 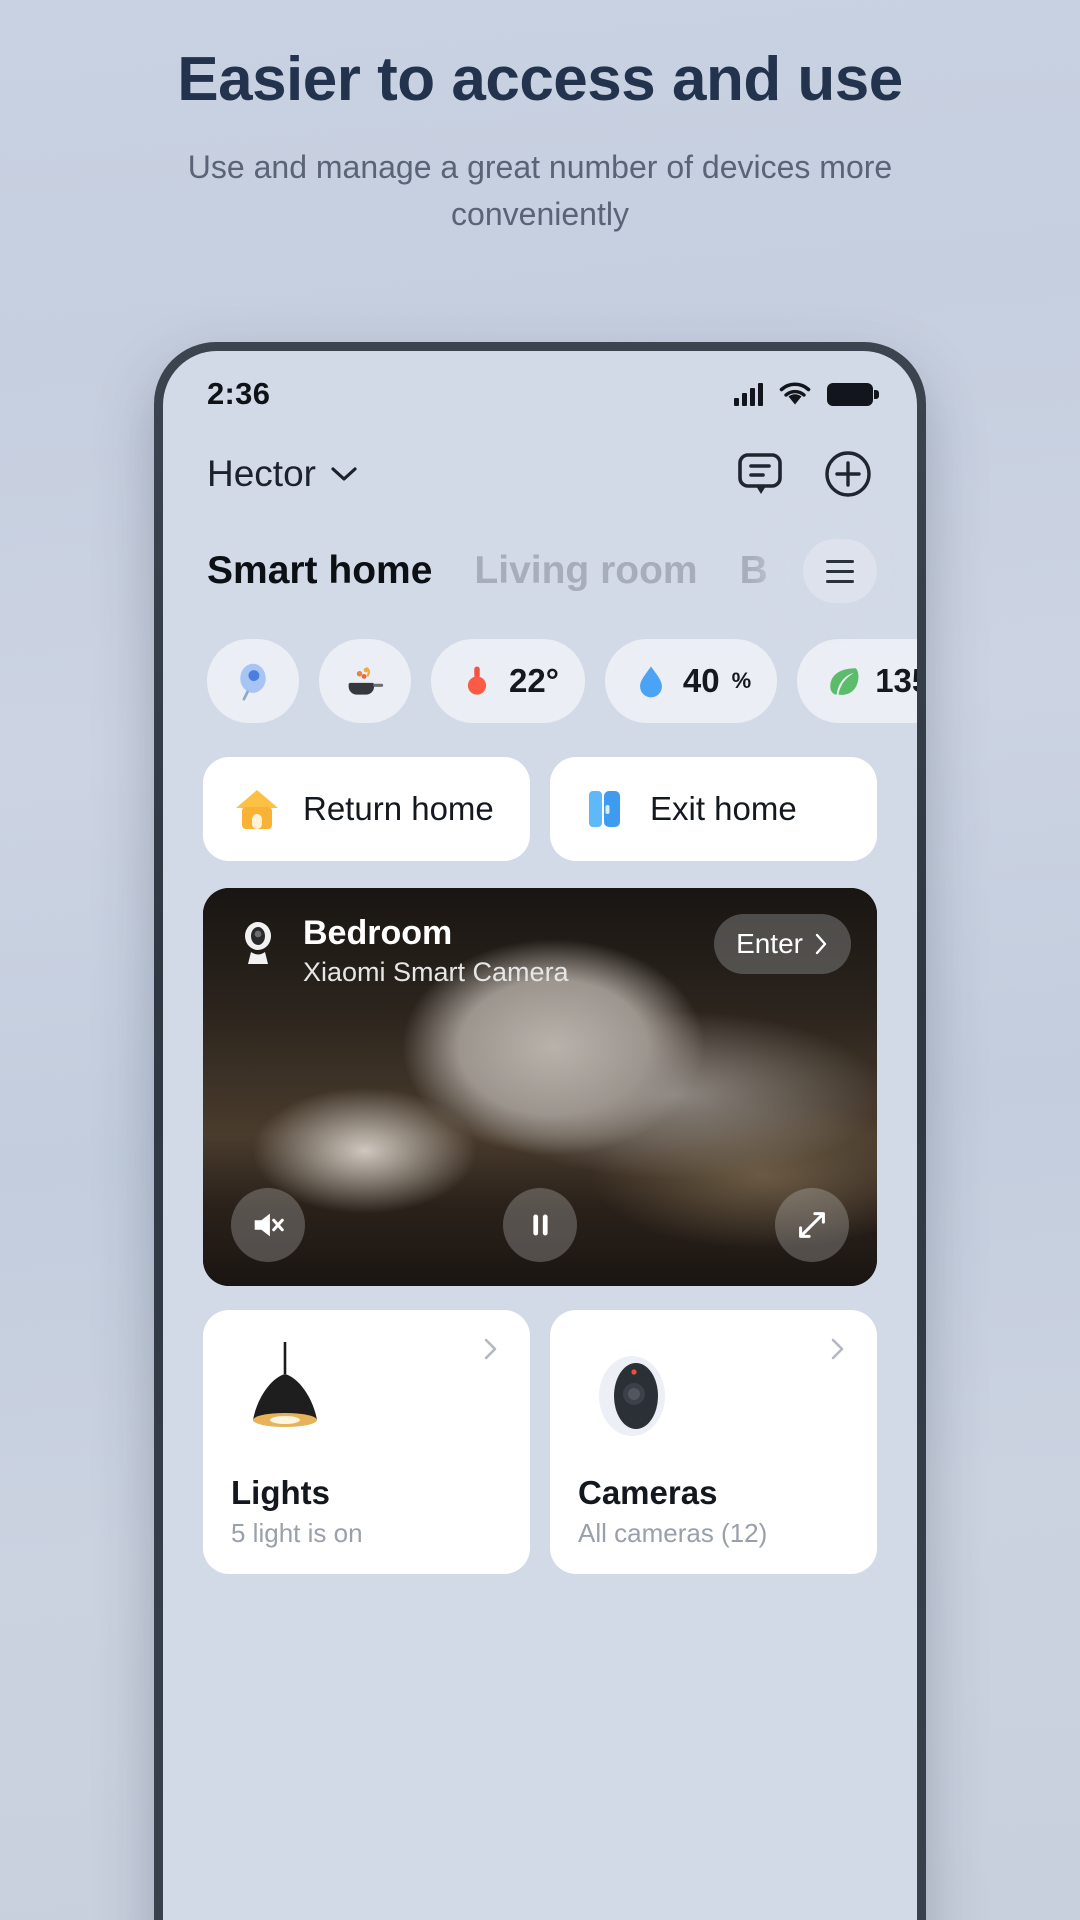 What do you see at coordinates (285, 1384) in the screenshot?
I see `pendant-lamp-icon` at bounding box center [285, 1384].